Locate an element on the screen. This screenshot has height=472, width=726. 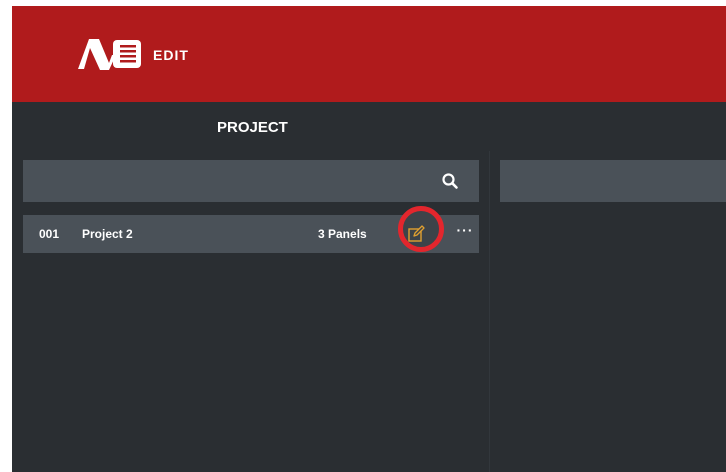
more-horizontal-icon: ··· is located at coordinates (465, 232).